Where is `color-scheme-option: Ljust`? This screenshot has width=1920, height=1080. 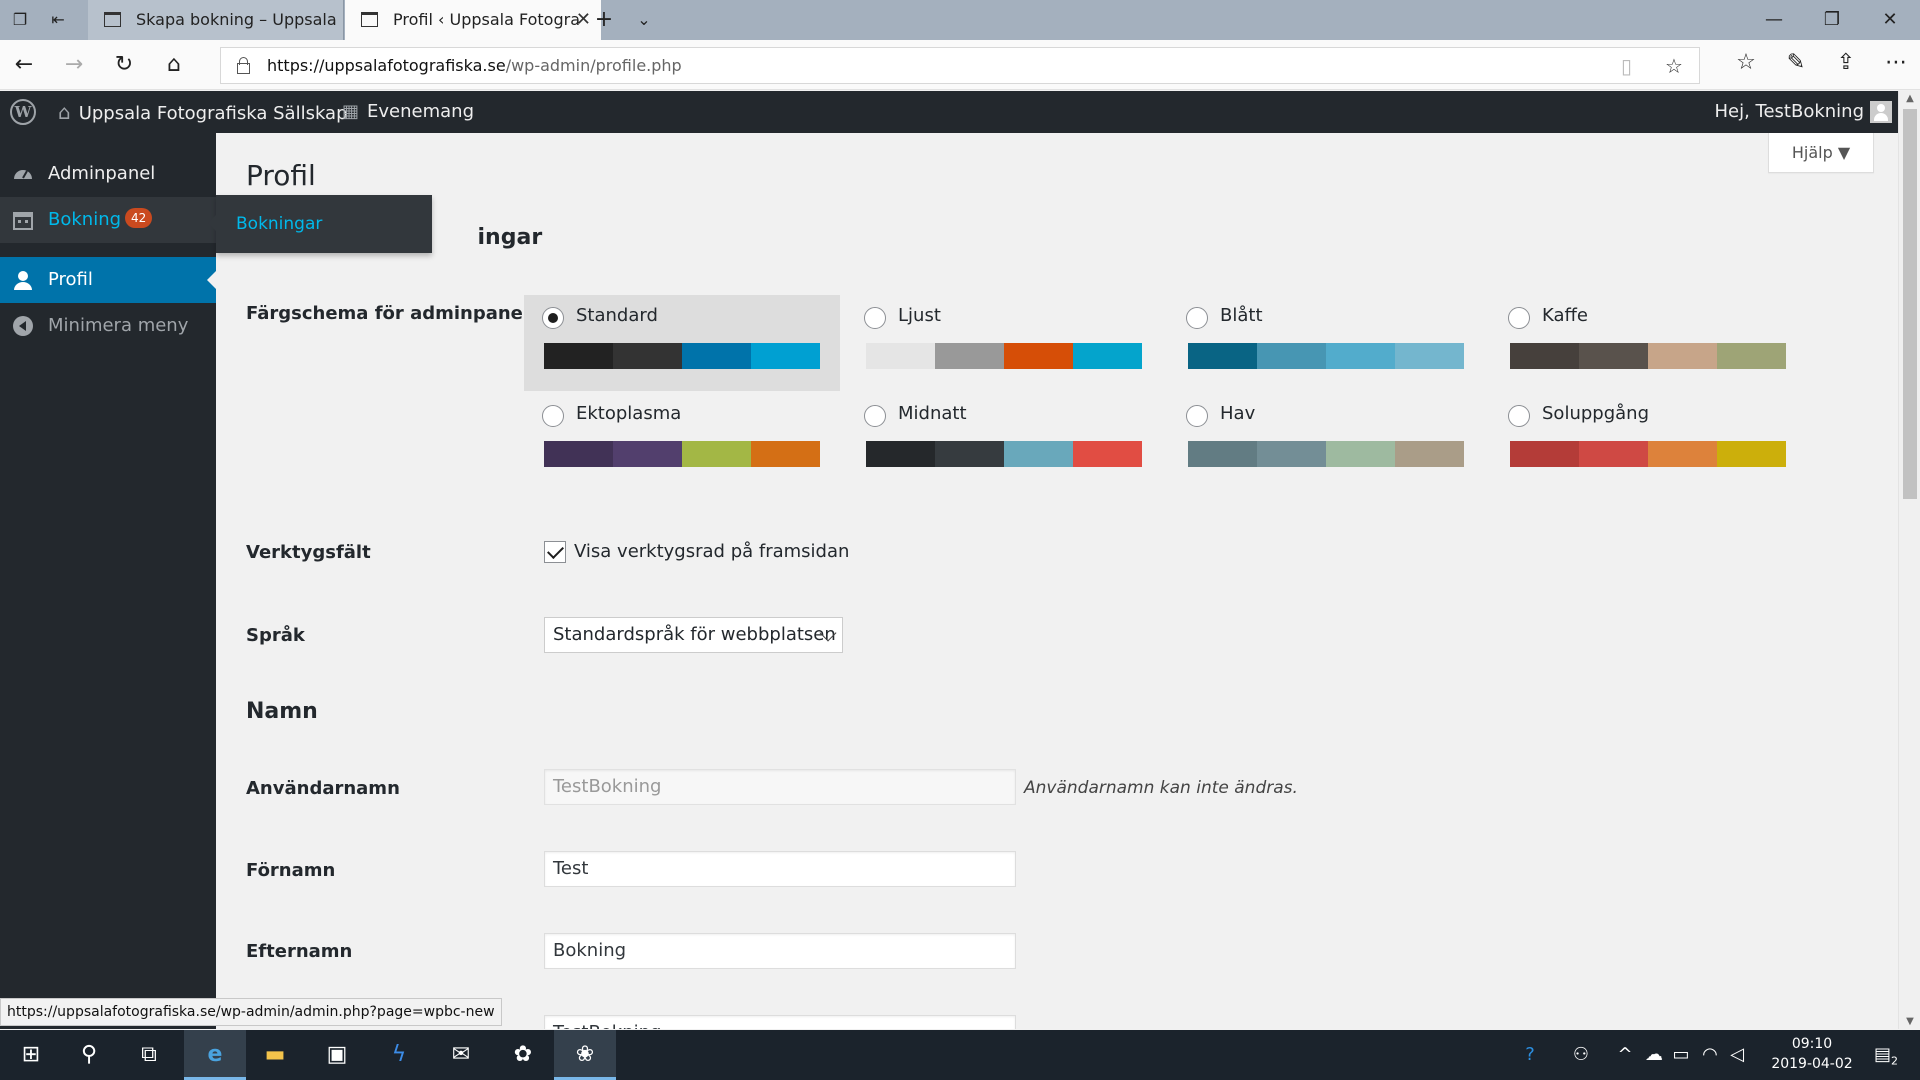
color-scheme-option: Ljust is located at coordinates (1004, 343).